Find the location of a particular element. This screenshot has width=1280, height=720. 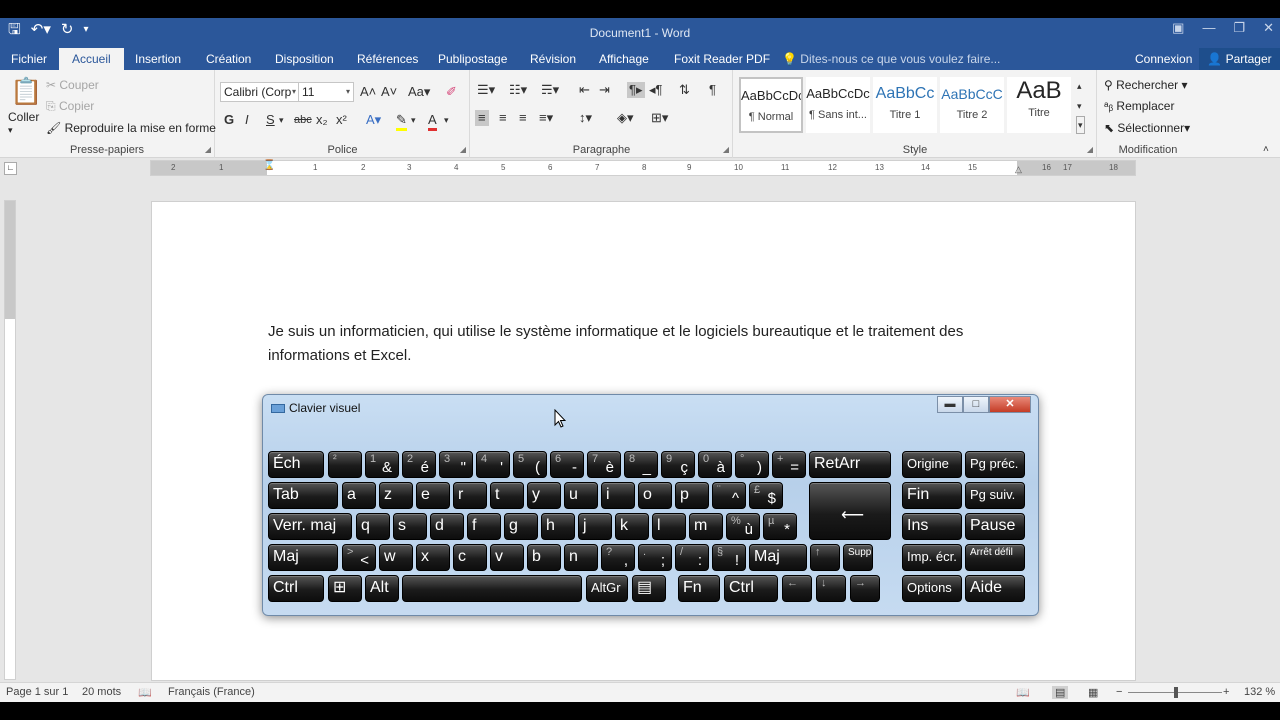

osk-key: o is located at coordinates (655, 495).